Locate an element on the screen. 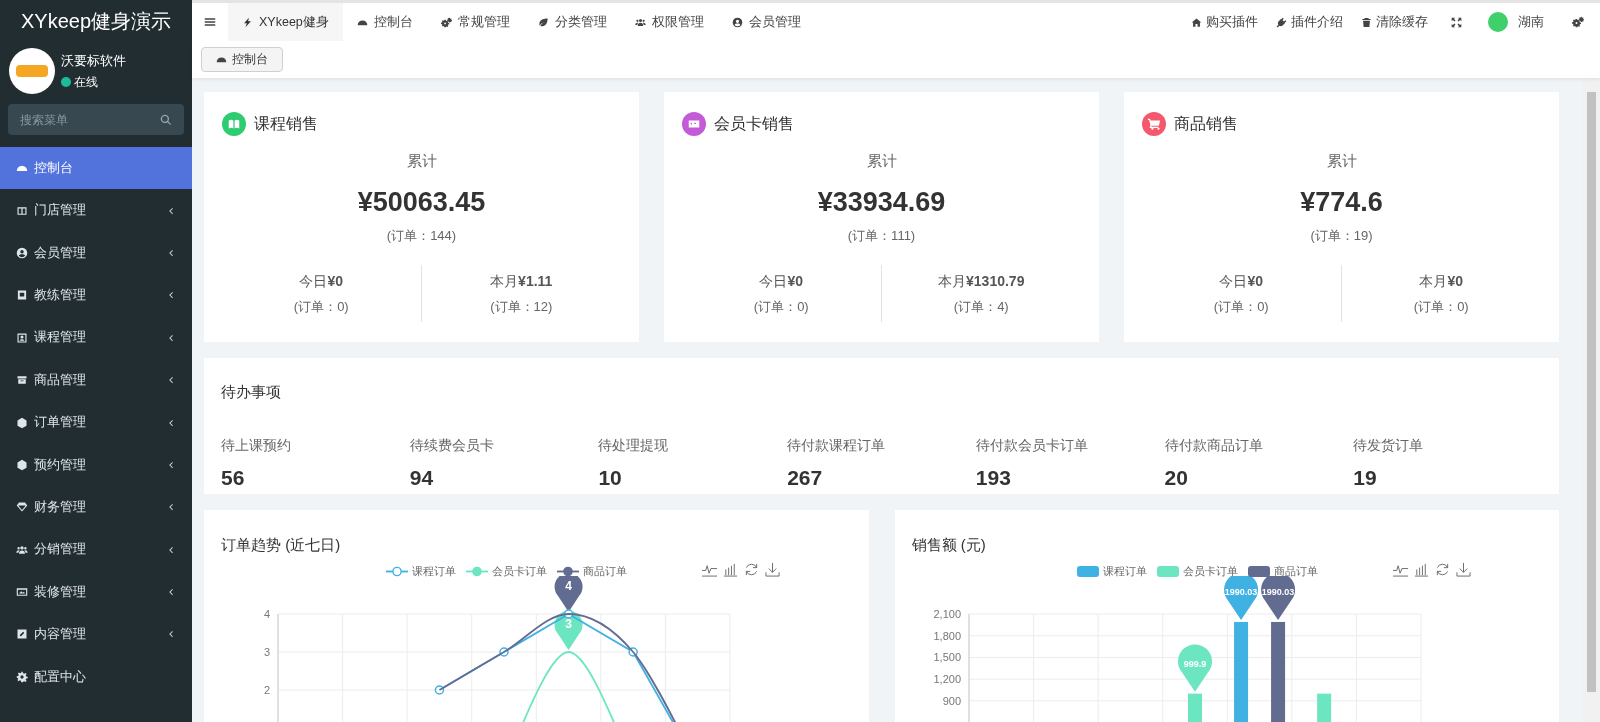  annotation: 3 is located at coordinates (569, 623).